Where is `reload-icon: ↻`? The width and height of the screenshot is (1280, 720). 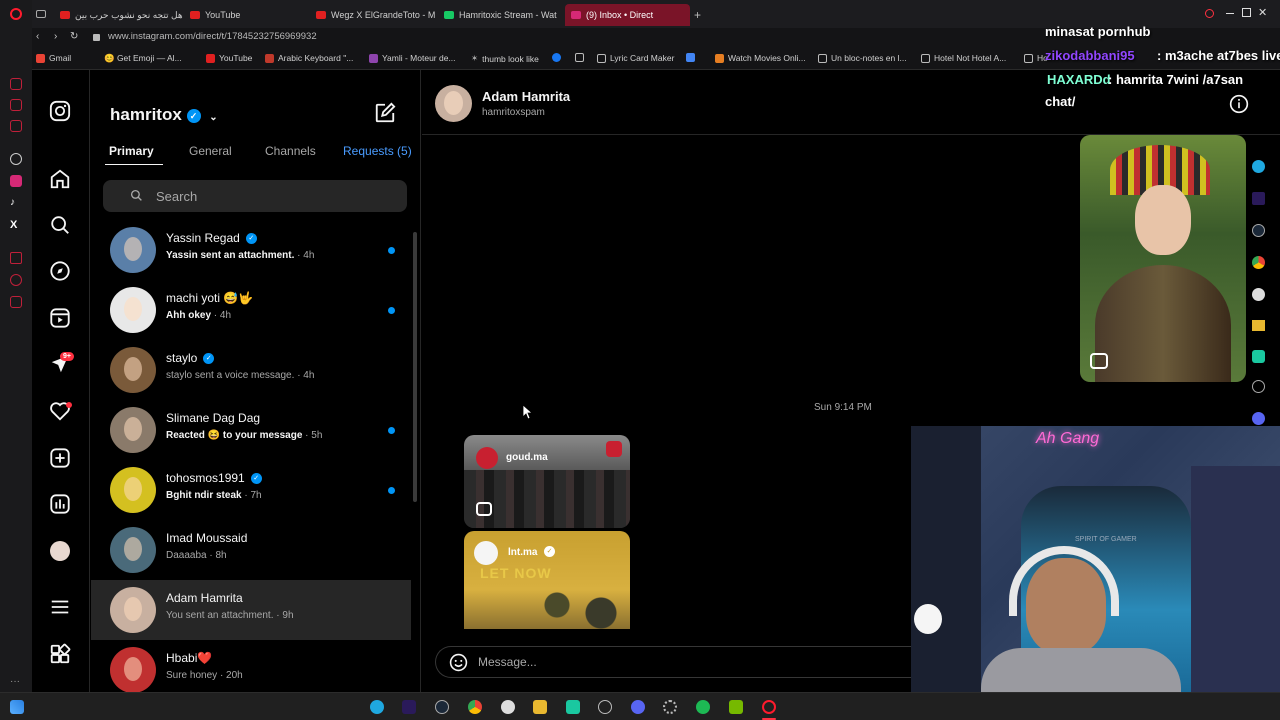
reload-icon: ↻ is located at coordinates (74, 36).